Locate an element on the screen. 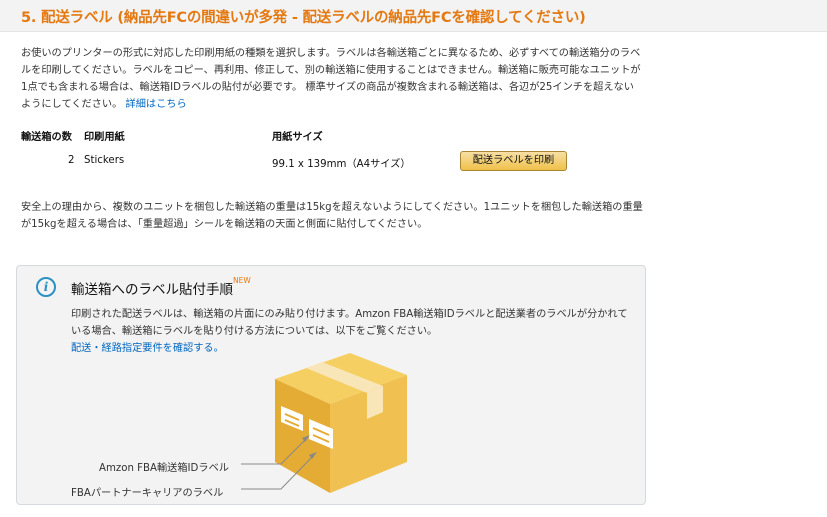 The width and height of the screenshot is (827, 517). header-paper-type: 印刷用紙 is located at coordinates (104, 137).